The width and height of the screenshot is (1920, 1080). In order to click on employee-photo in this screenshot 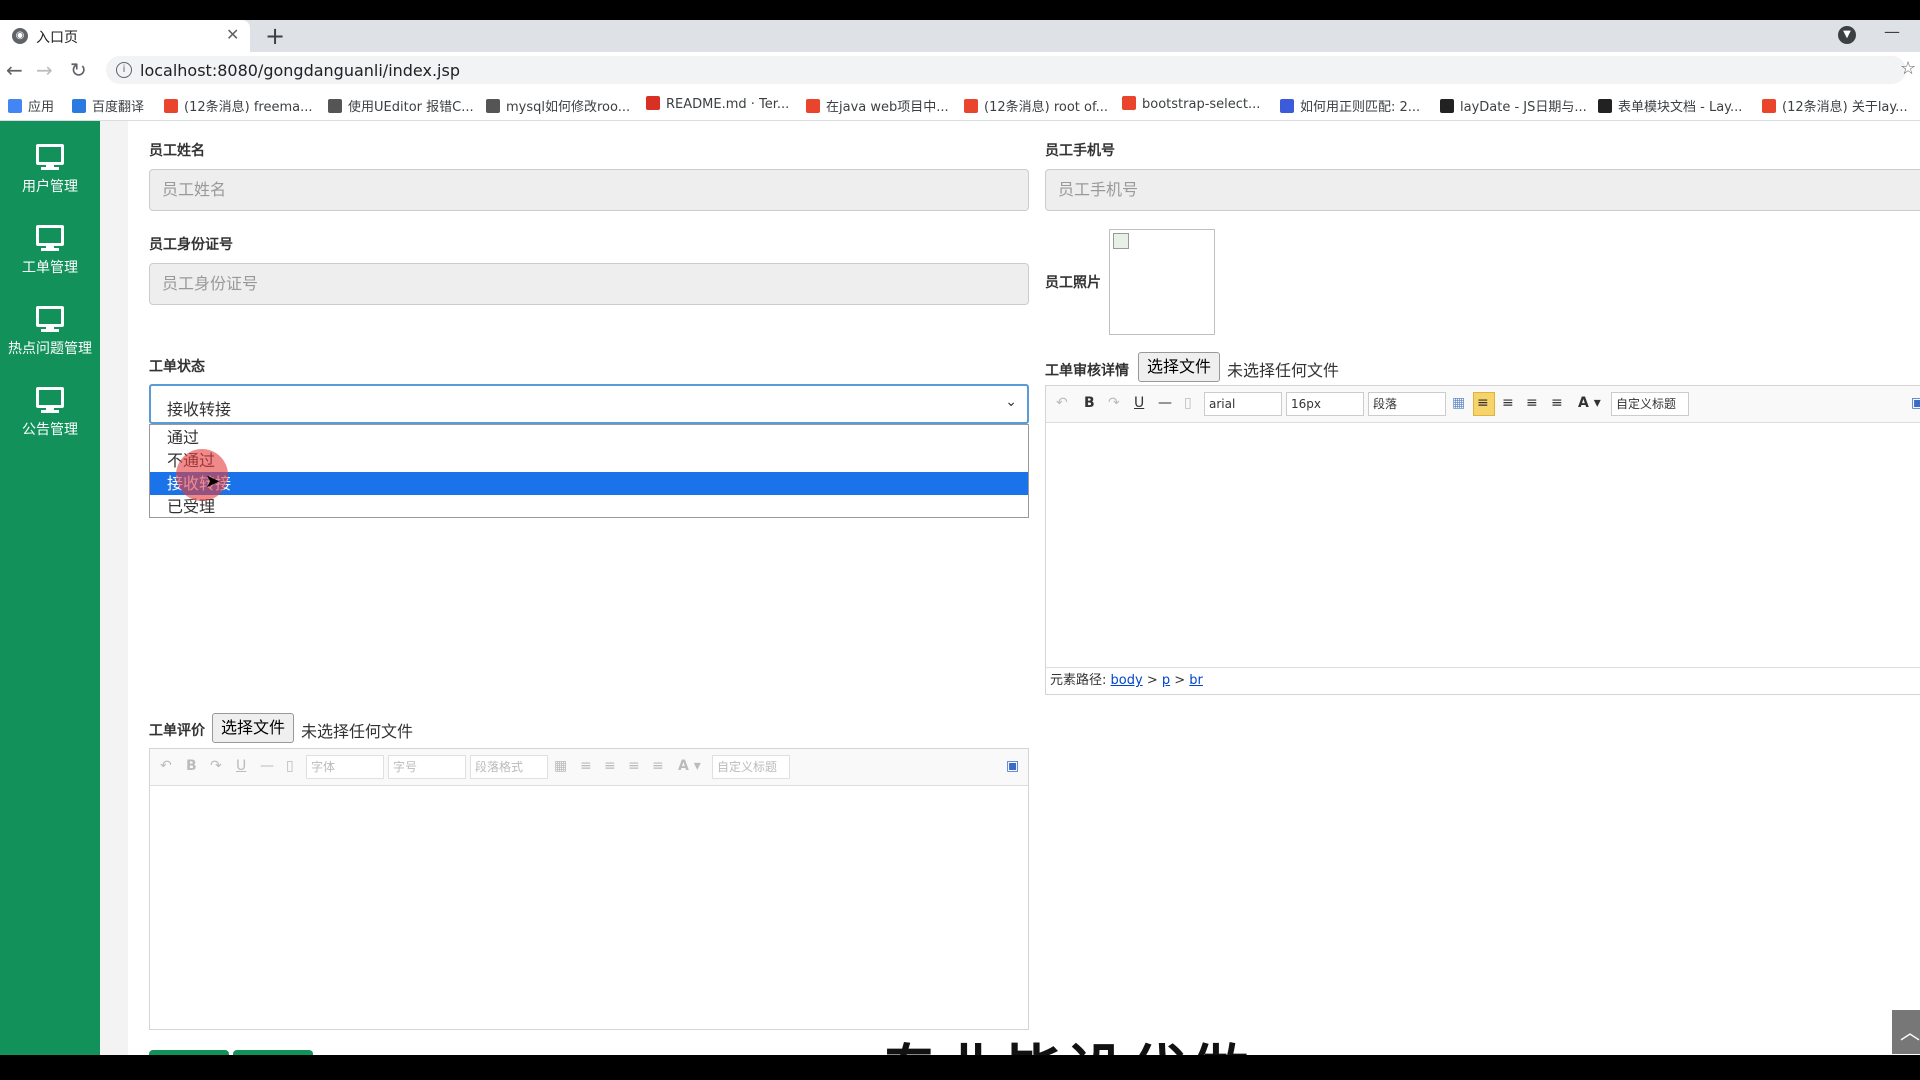, I will do `click(1162, 282)`.